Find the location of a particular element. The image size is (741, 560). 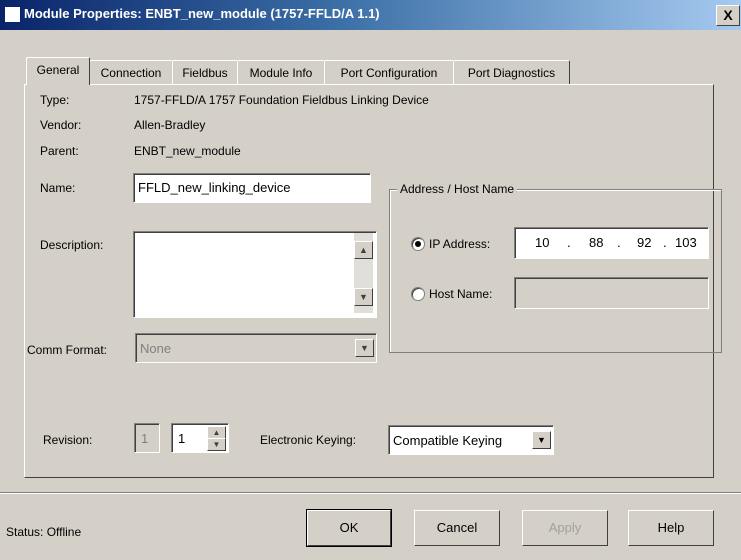

ip-octet-1: 10 is located at coordinates (542, 242).